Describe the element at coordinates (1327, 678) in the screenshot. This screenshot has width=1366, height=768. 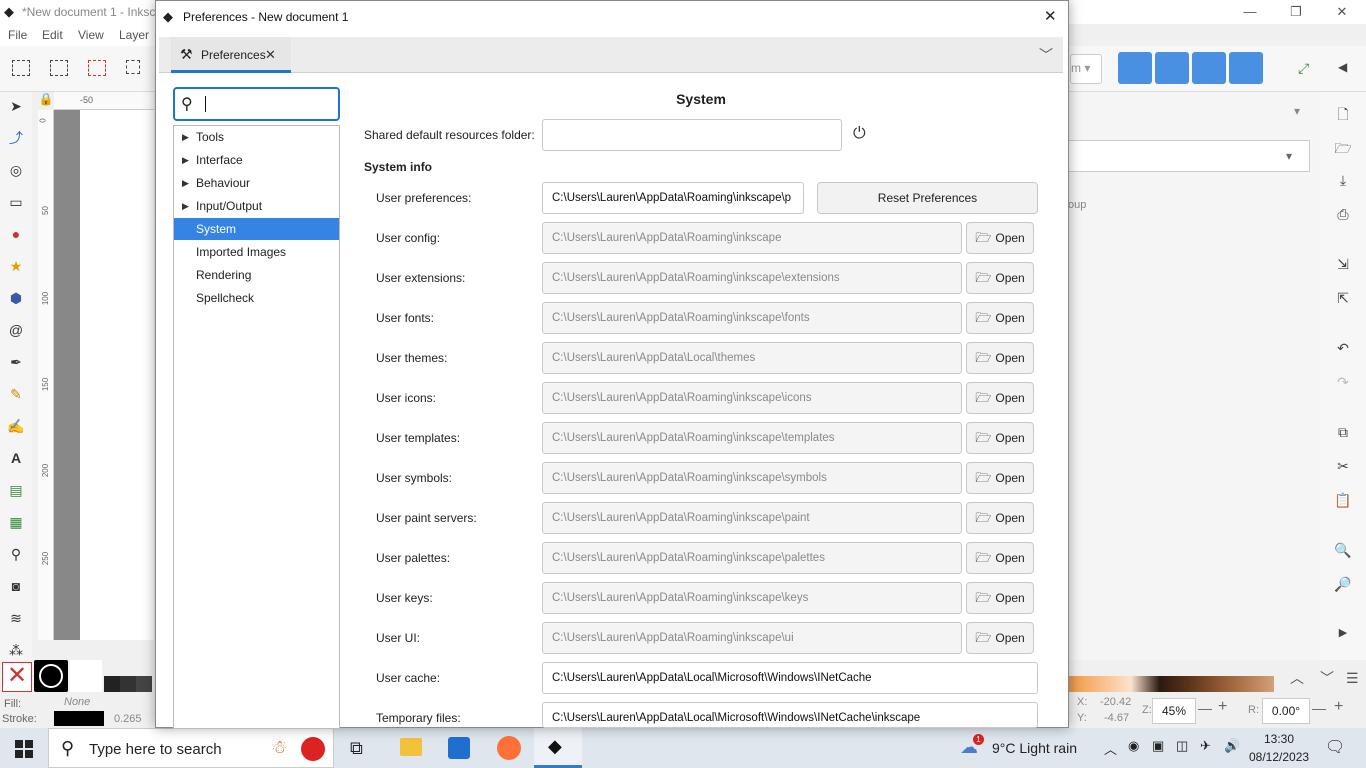
I see `palette-down-icon: ﹀` at that location.